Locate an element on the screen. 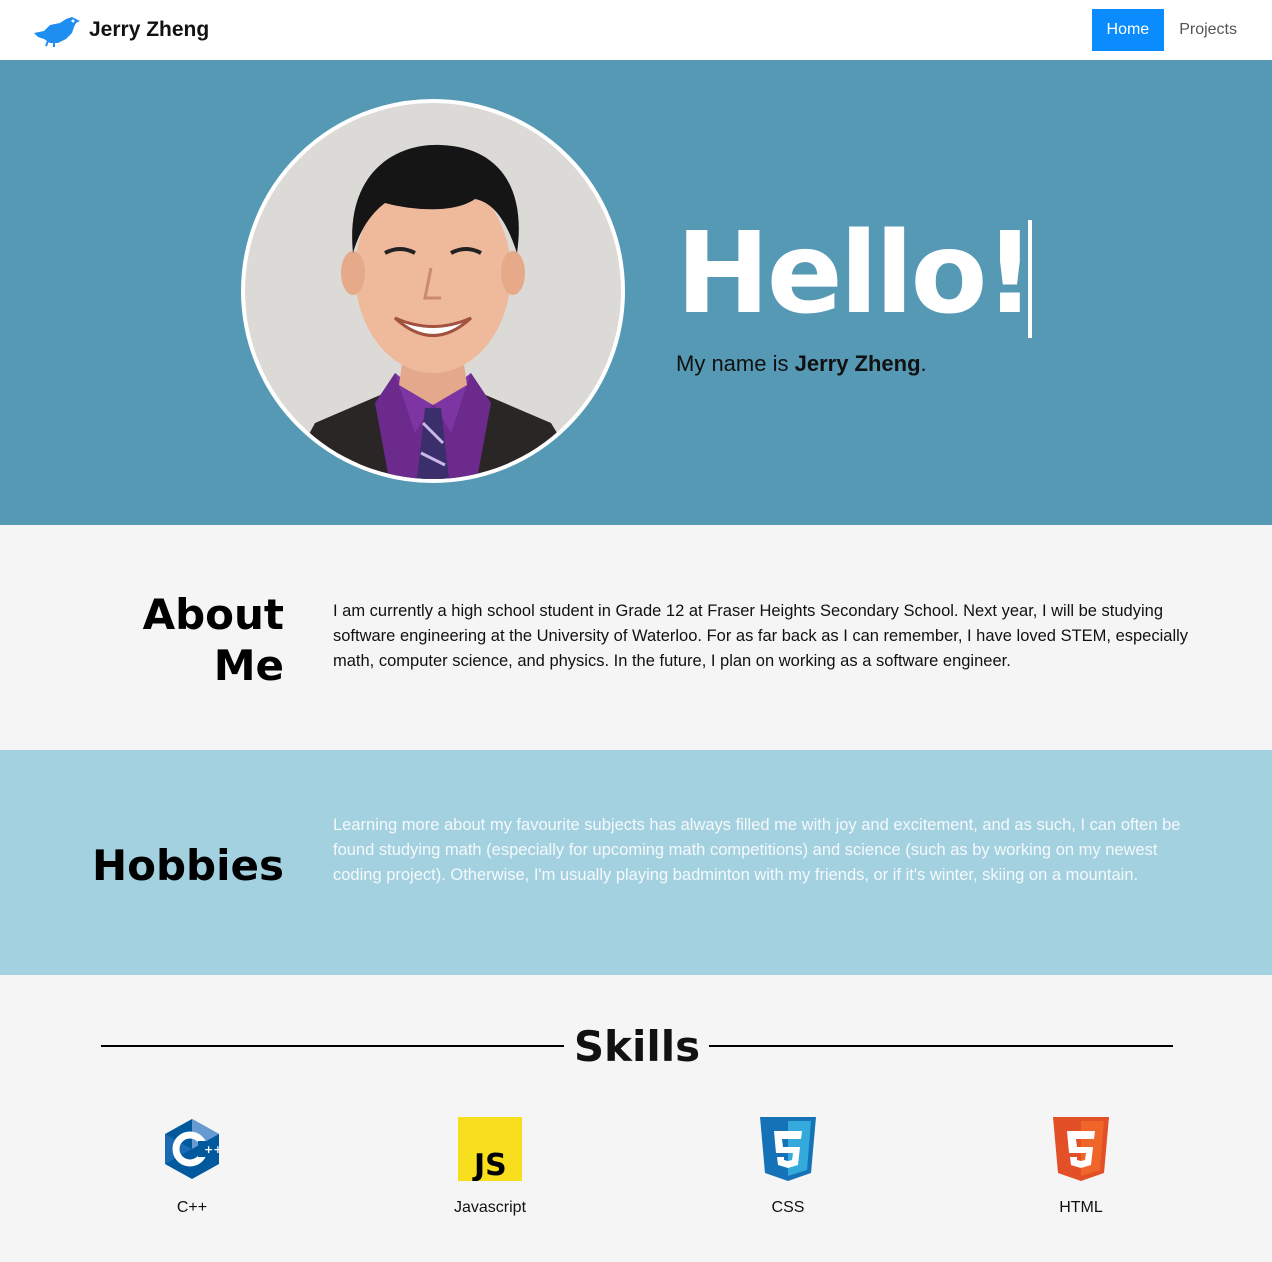 The image size is (1272, 1262). nav-links: Home Projects is located at coordinates (1171, 30).